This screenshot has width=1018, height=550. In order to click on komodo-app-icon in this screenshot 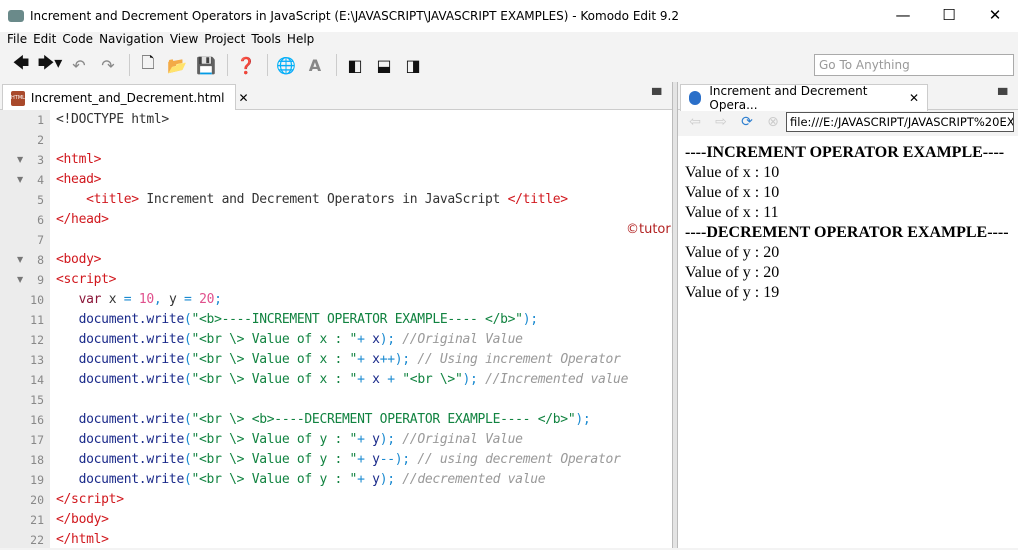, I will do `click(16, 16)`.